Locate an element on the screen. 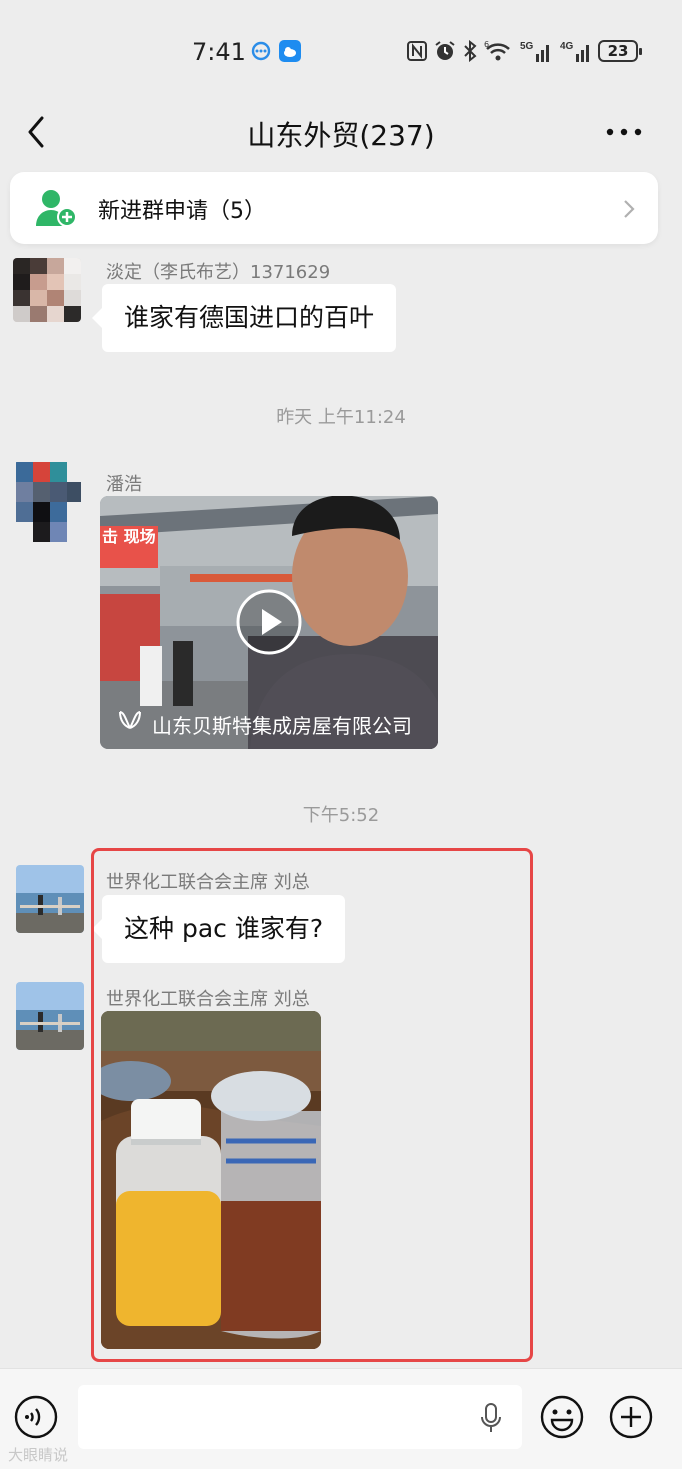 The width and height of the screenshot is (682, 1469). video-caption: 山东贝斯特集成房屋有限公司 is located at coordinates (282, 726).